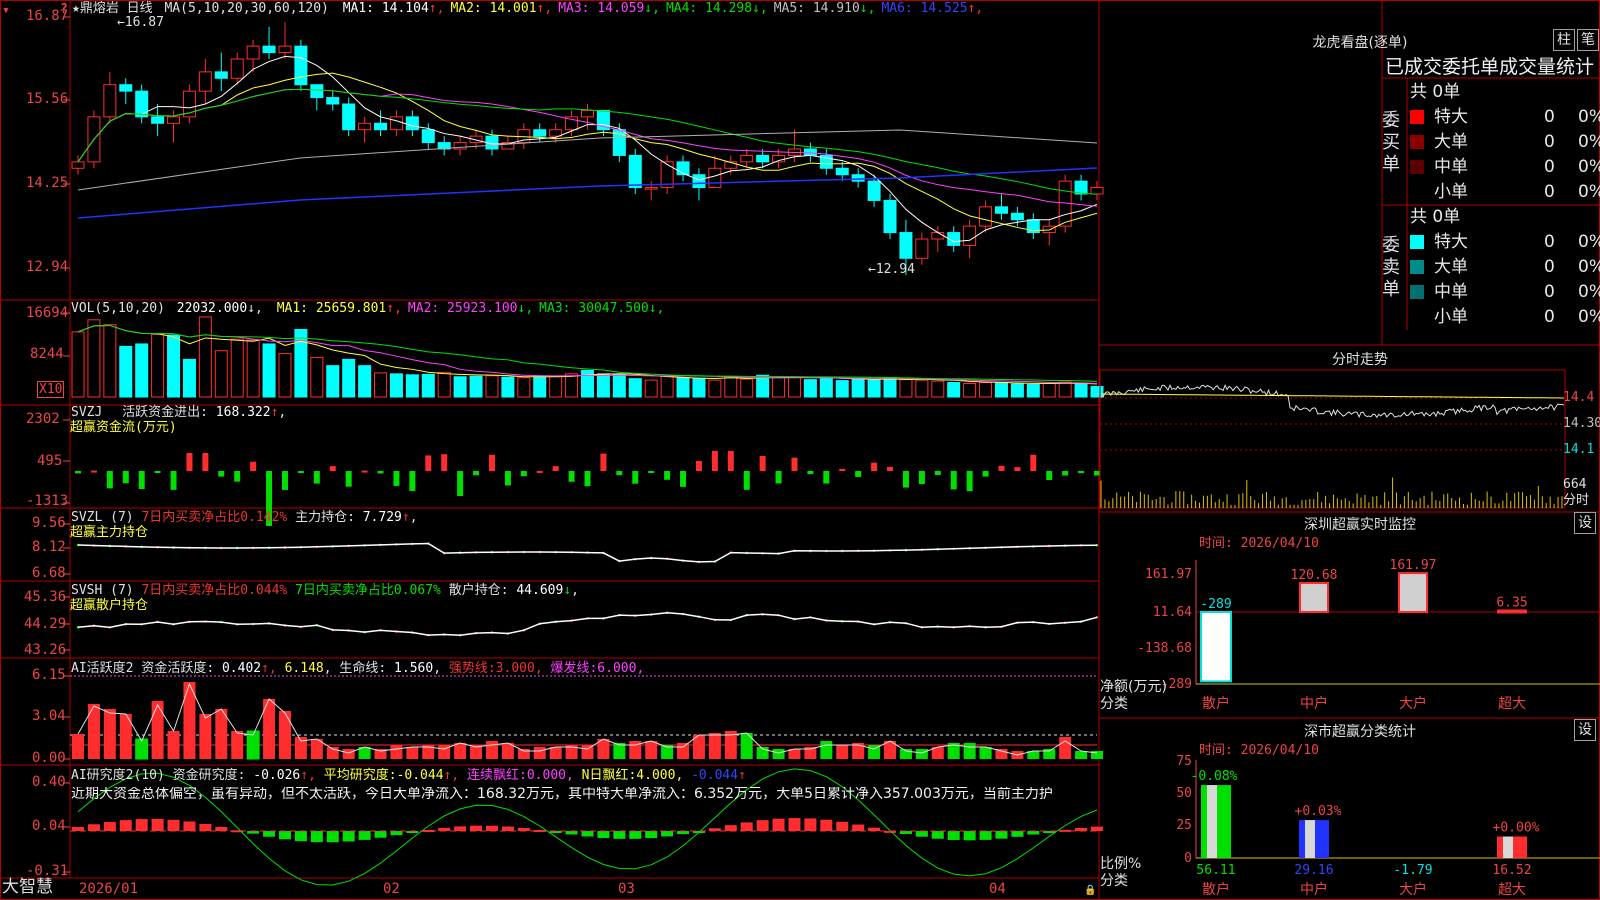  What do you see at coordinates (1512, 704) in the screenshot?
I see `monitor-category-label: 超大` at bounding box center [1512, 704].